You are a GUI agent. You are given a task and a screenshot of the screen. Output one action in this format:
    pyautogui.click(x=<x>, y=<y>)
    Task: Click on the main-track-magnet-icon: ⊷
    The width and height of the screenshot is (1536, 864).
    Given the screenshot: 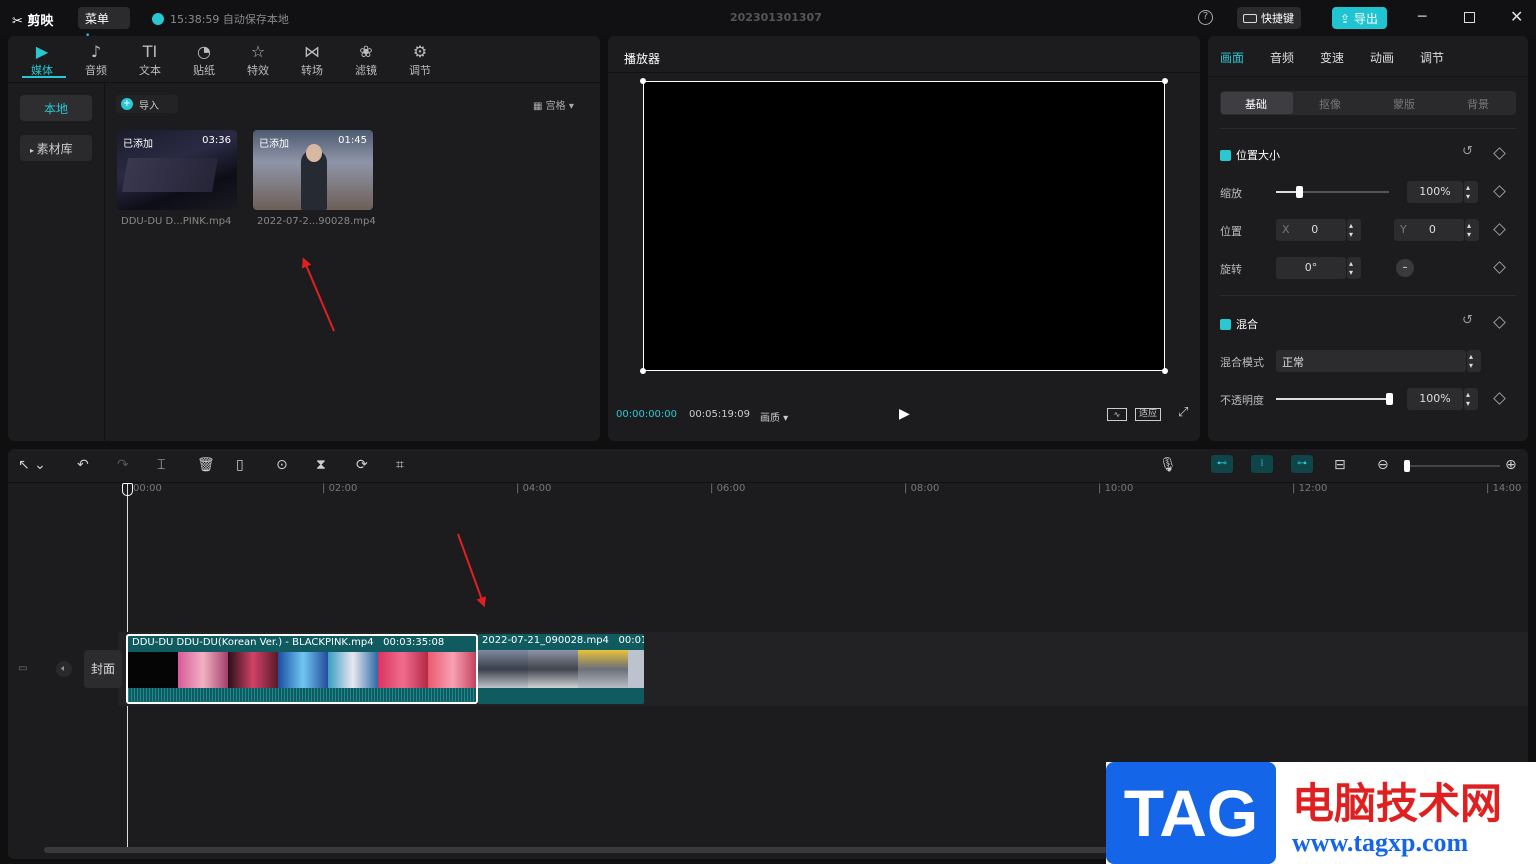 What is the action you would take?
    pyautogui.click(x=1222, y=464)
    